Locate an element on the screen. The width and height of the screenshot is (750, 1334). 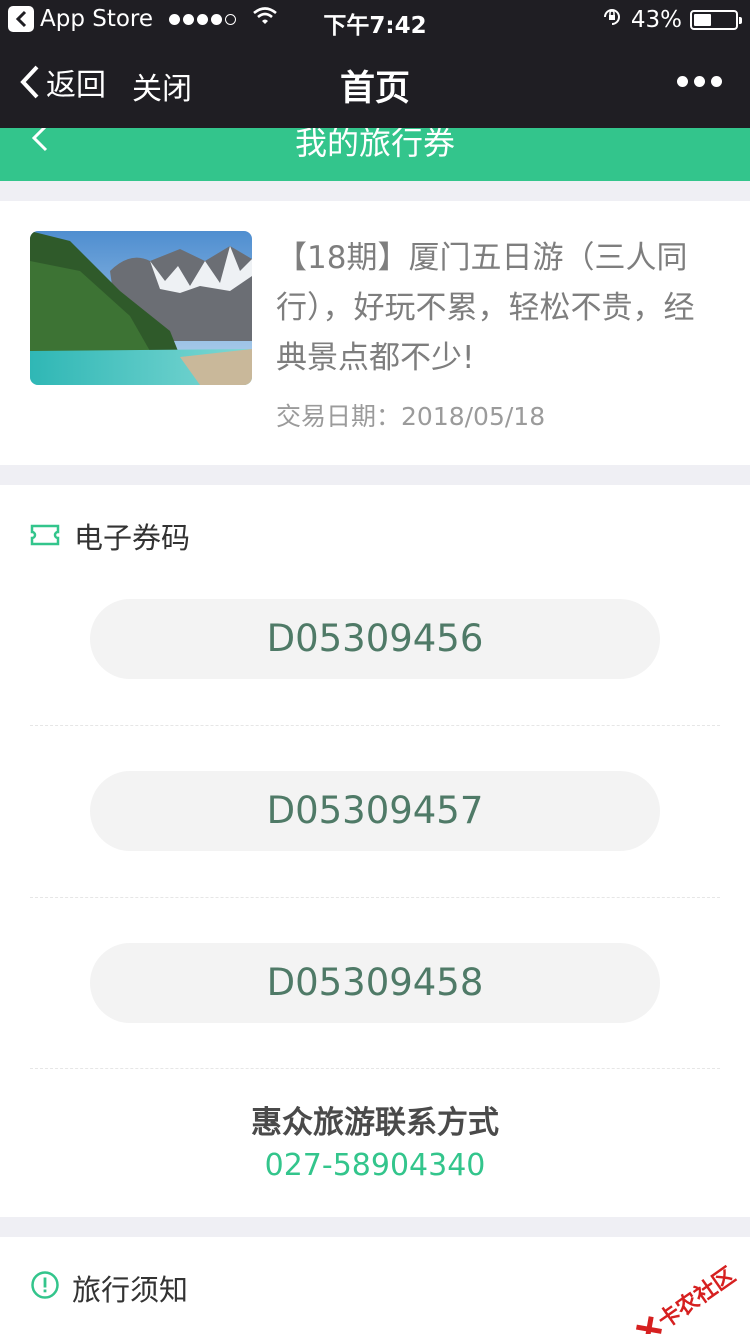
notice-section-header: 旅行须知 is located at coordinates (109, 1288).